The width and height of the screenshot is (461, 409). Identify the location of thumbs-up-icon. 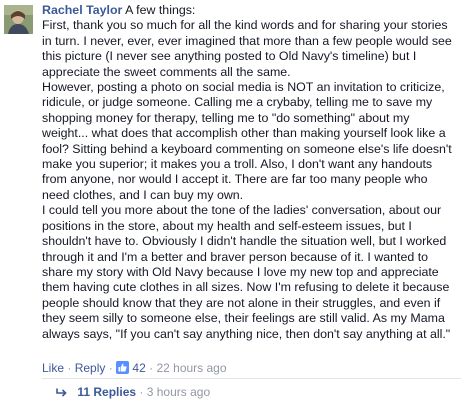
(123, 367).